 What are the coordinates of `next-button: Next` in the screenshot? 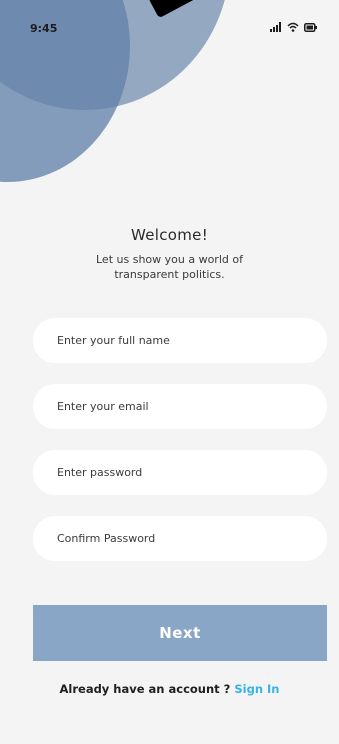 It's located at (180, 633).